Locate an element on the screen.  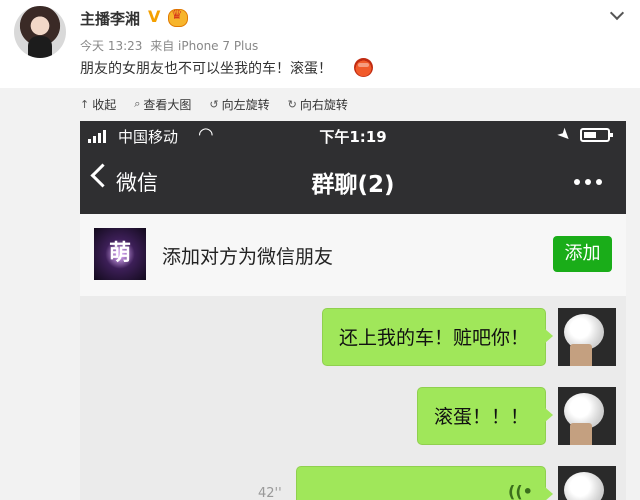
message-row: 还上我的车！赃吧你！ is located at coordinates (468, 337).